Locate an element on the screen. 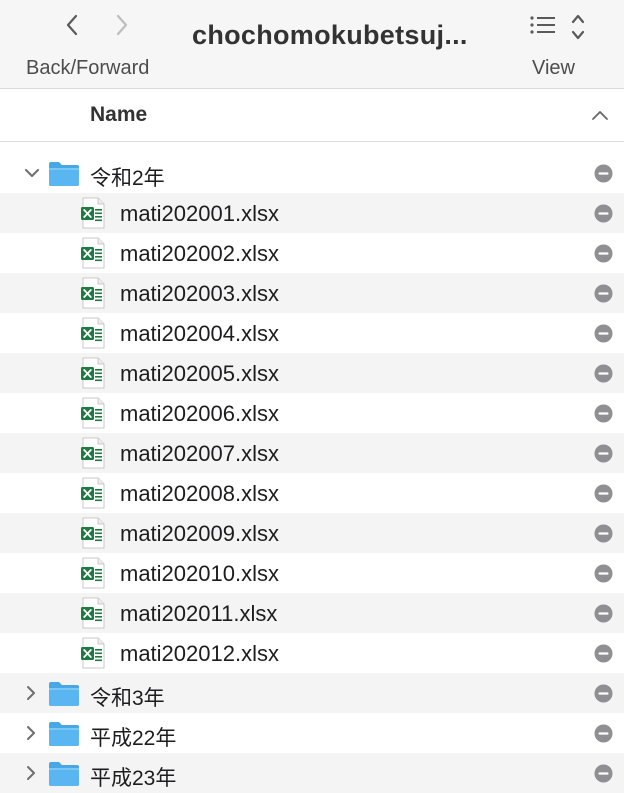 The height and width of the screenshot is (793, 624). file-row: mati202001.xlsx is located at coordinates (312, 213).